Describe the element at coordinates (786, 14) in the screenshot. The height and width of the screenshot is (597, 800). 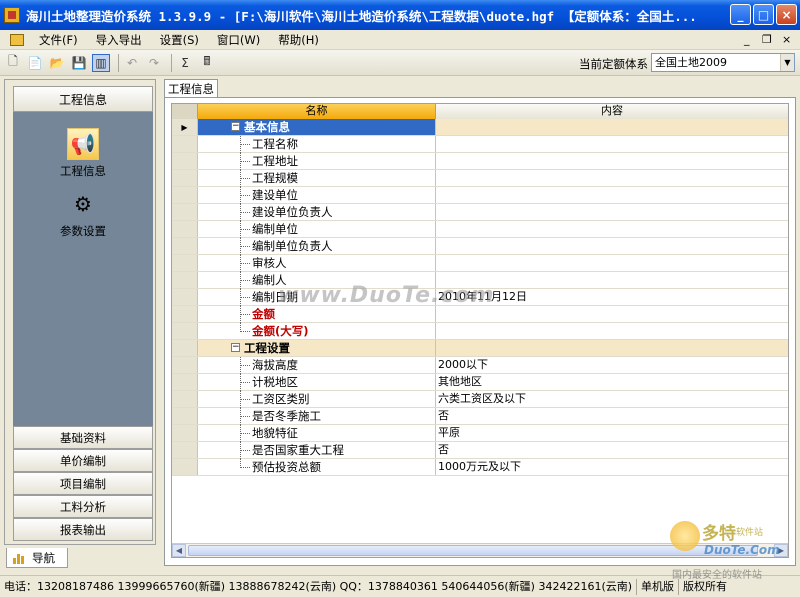
I see `close-button: ×` at that location.